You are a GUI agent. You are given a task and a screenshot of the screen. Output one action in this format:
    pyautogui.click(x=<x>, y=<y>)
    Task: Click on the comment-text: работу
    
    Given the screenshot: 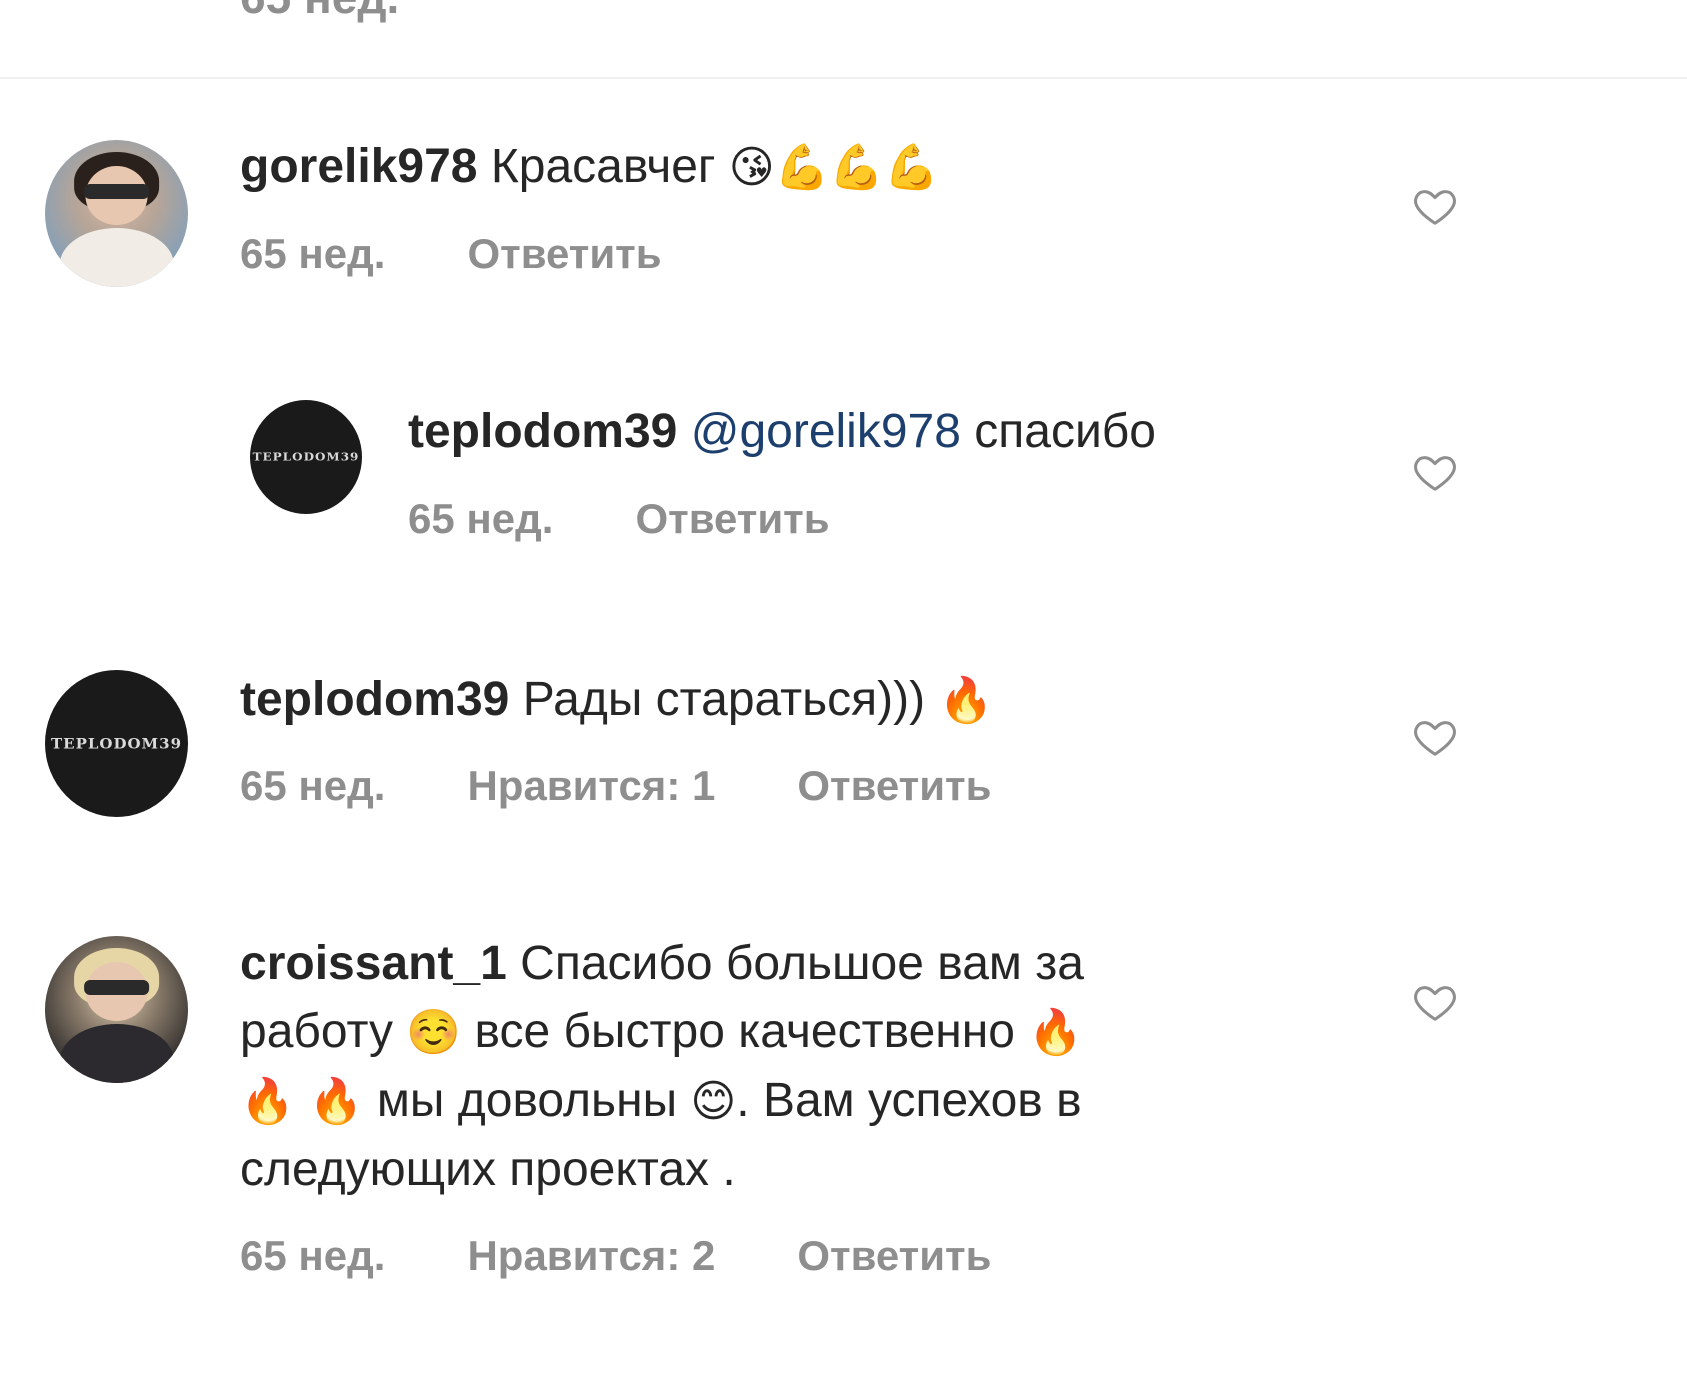 What is the action you would take?
    pyautogui.click(x=317, y=1031)
    